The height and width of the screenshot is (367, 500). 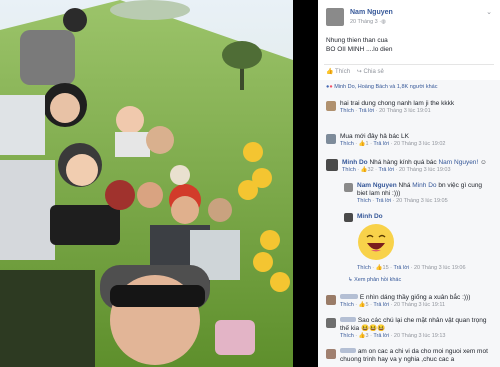 What do you see at coordinates (415, 137) in the screenshot?
I see `comment-text: Mua mới đây hả bác LK` at bounding box center [415, 137].